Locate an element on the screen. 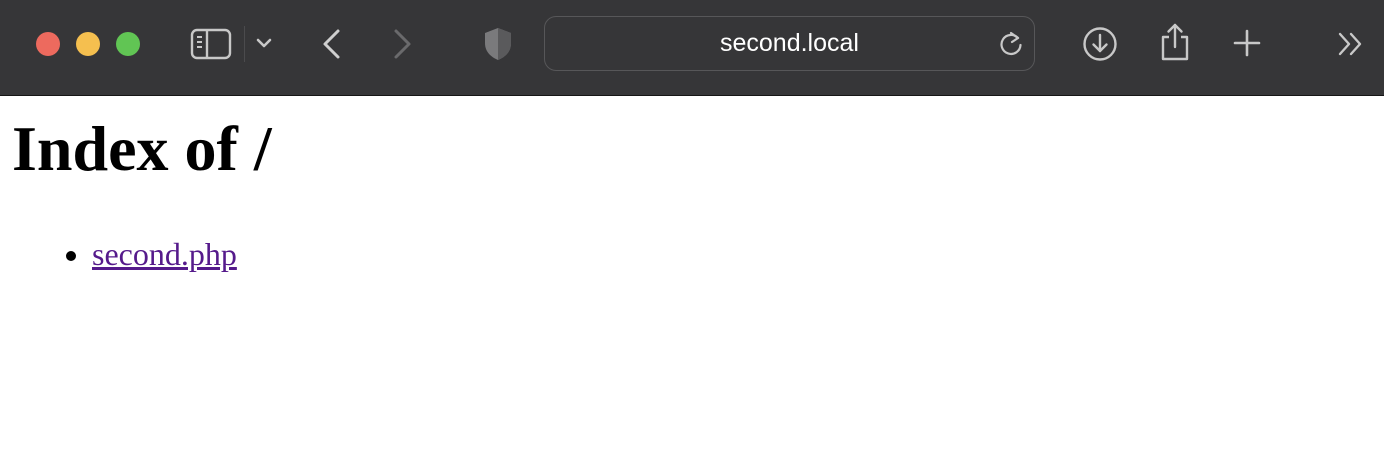 This screenshot has width=1384, height=456. chevron-left-icon is located at coordinates (332, 44).